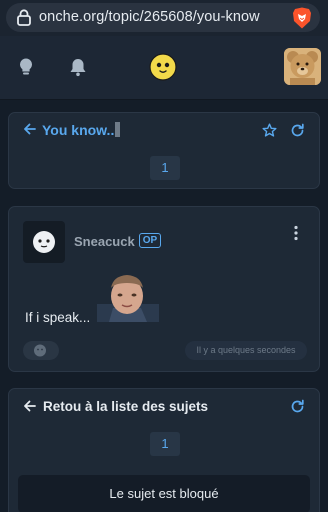 Image resolution: width=328 pixels, height=512 pixels. Describe the element at coordinates (125, 406) in the screenshot. I see `back-to-topic-list-link: Retou à la liste des sujets` at that location.